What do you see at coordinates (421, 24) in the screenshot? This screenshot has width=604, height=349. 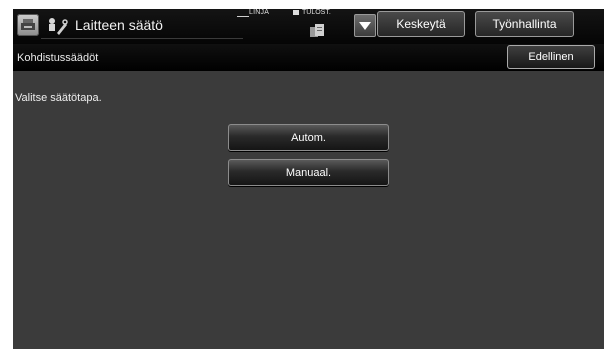 I see `pause-button: Keskeytä` at bounding box center [421, 24].